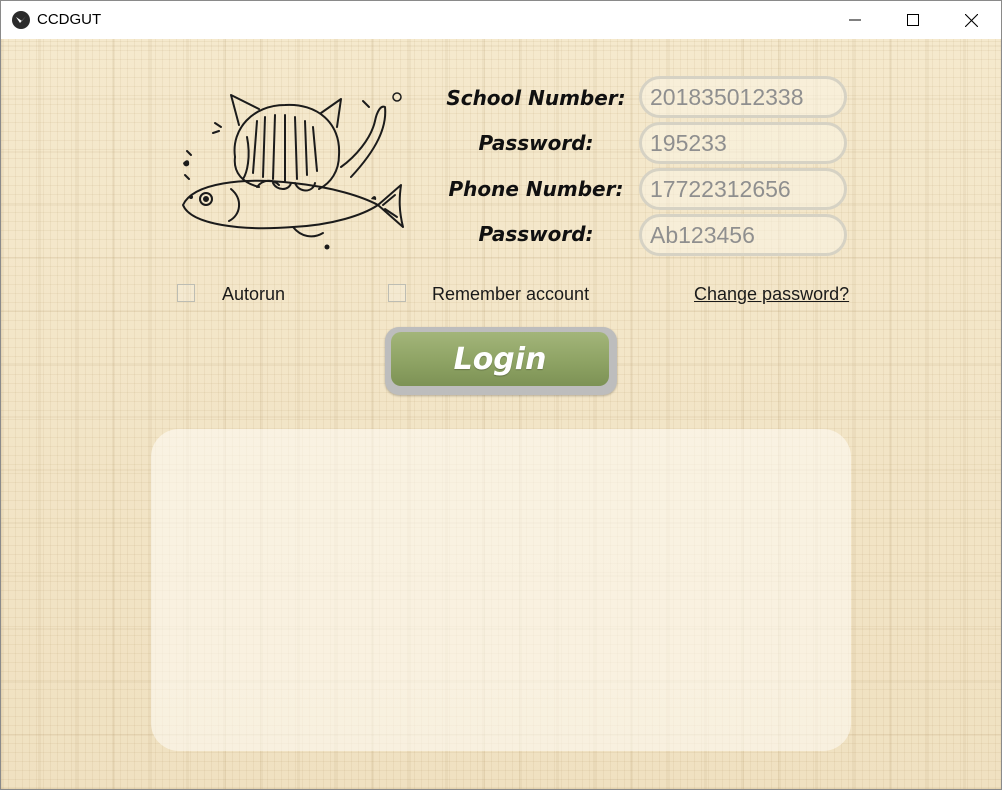  I want to click on login-button: Login, so click(500, 359).